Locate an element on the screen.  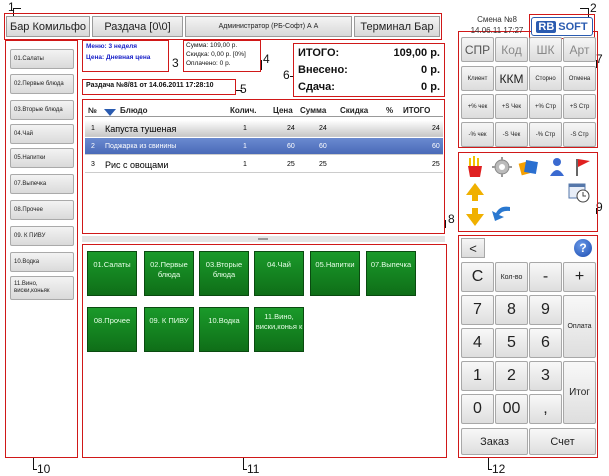
callout-4: 4 is located at coordinates (266, 59).